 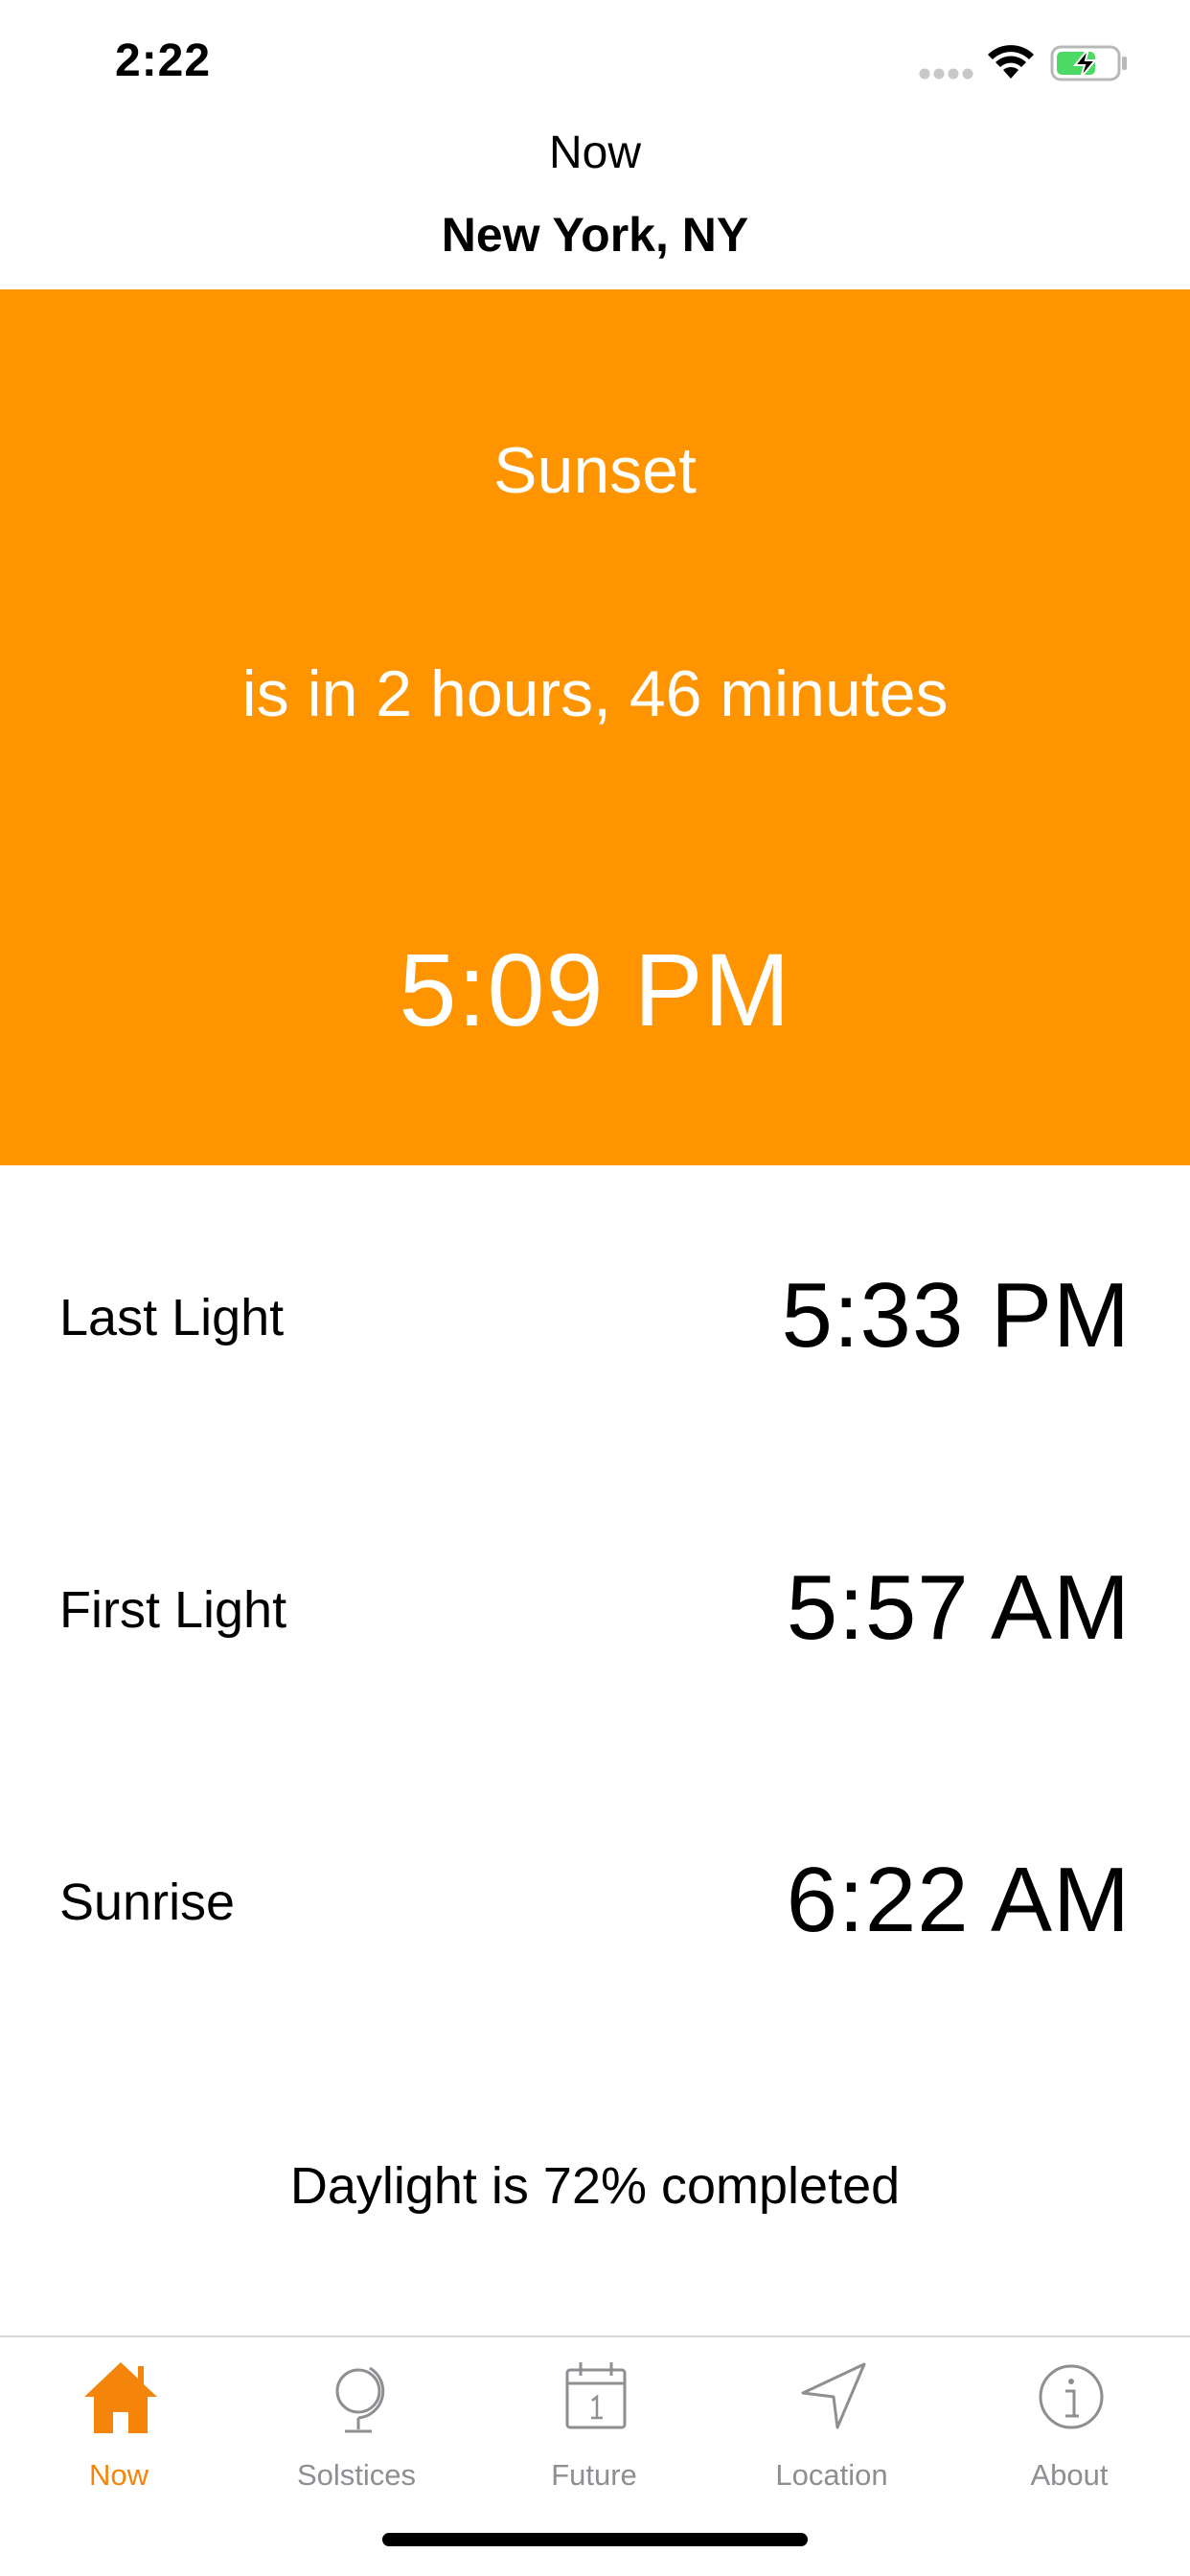 What do you see at coordinates (595, 1313) in the screenshot?
I see `event-row-last-light: Last Light 5:33 PM` at bounding box center [595, 1313].